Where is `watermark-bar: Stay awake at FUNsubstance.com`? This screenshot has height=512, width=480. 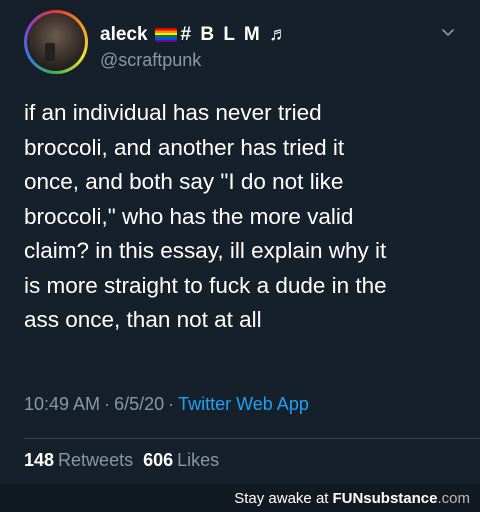
watermark-bar: Stay awake at FUNsubstance.com is located at coordinates (240, 498).